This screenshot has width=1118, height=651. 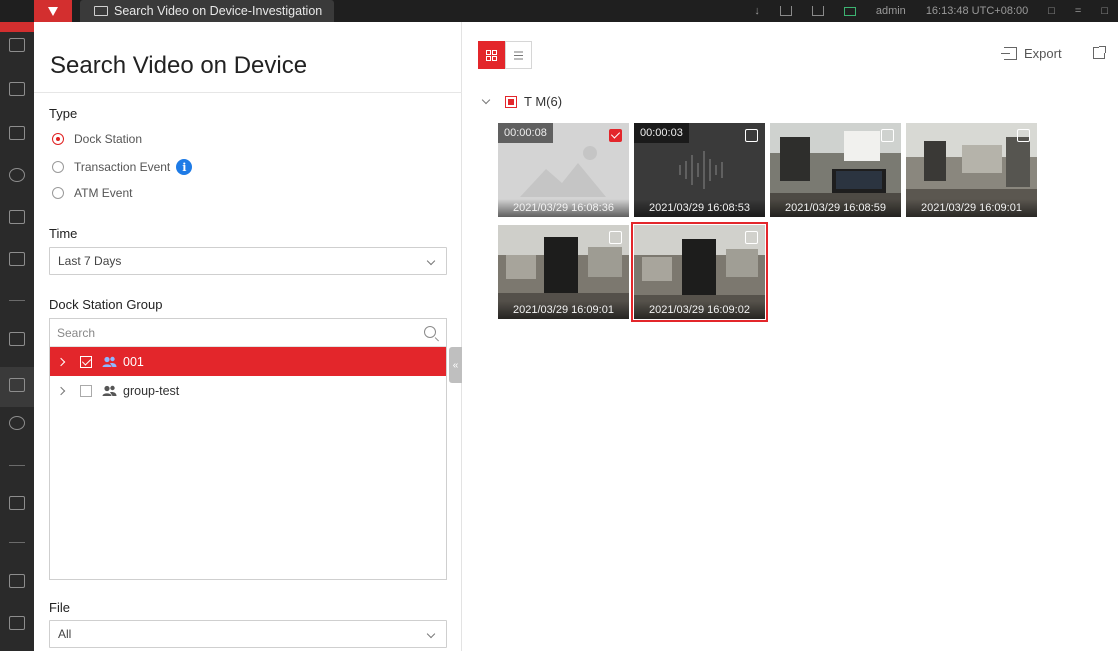 I want to click on video-timestamp: 2021/03/29 16:08:36, so click(x=563, y=208).